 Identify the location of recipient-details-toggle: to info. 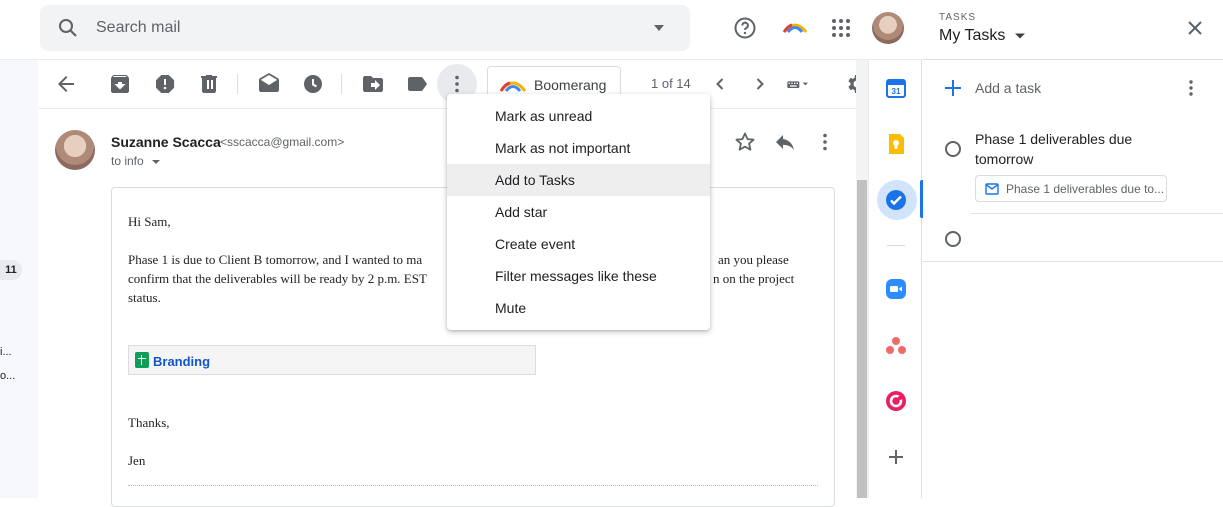
(136, 161).